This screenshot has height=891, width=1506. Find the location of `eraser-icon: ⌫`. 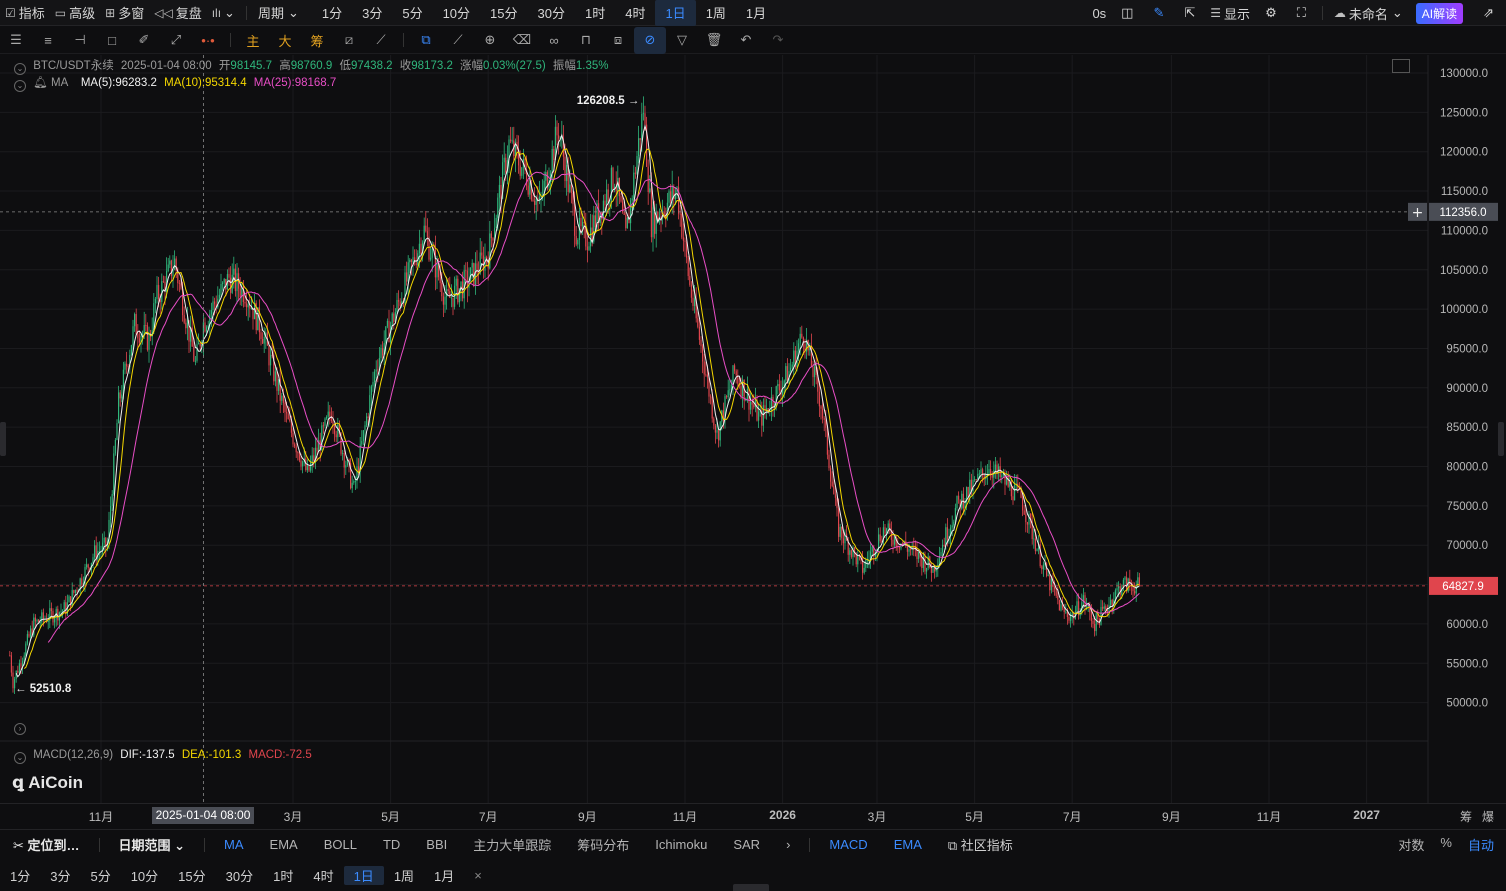

eraser-icon: ⌫ is located at coordinates (522, 40).